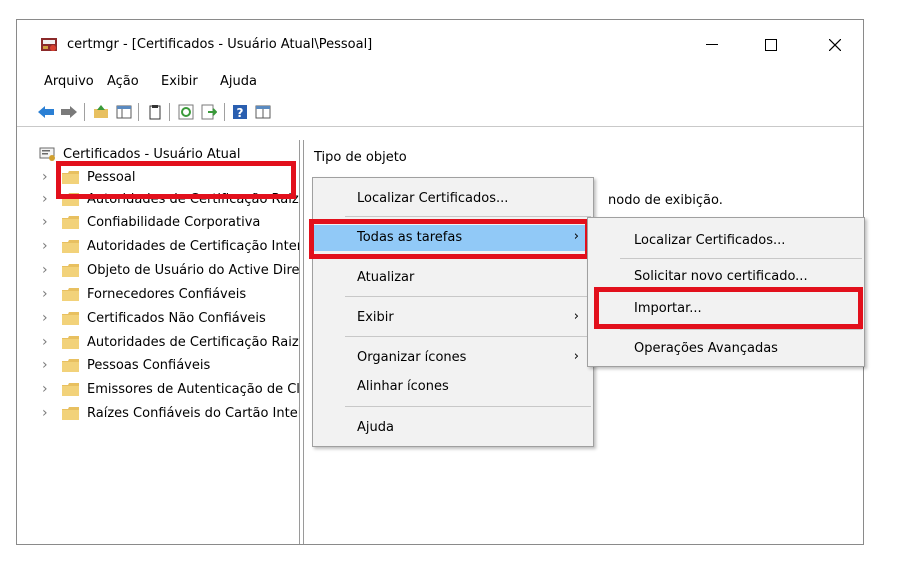 Image resolution: width=902 pixels, height=573 pixels. What do you see at coordinates (728, 308) in the screenshot?
I see `annotation-highlight-importar` at bounding box center [728, 308].